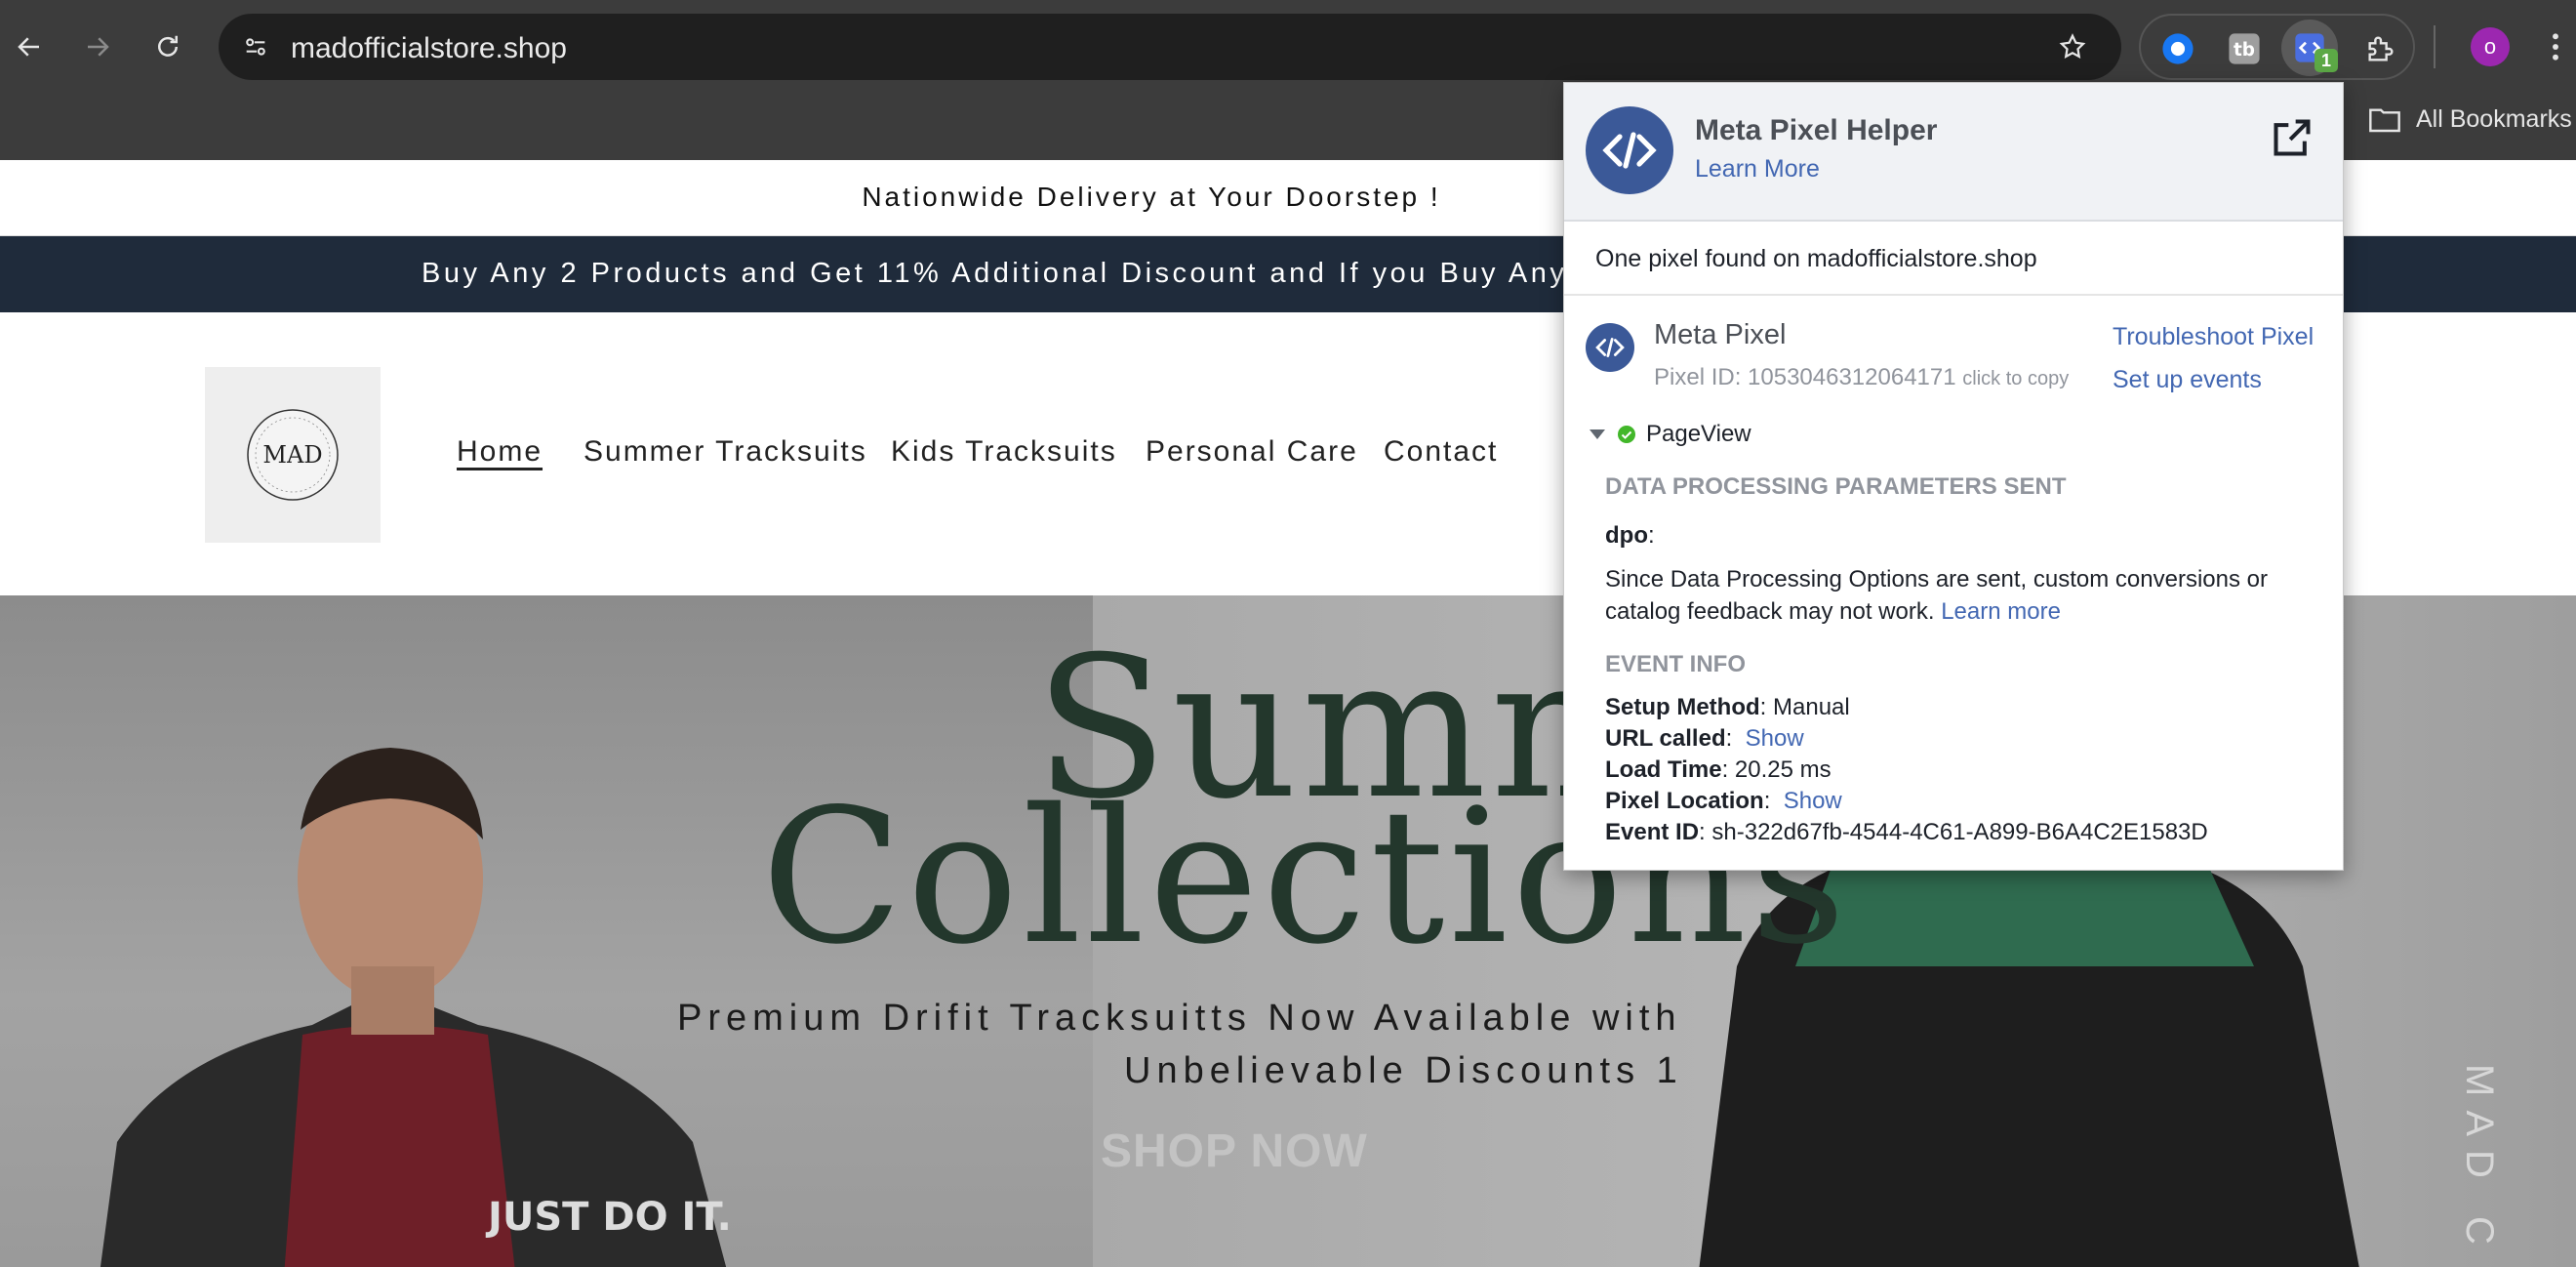  What do you see at coordinates (256, 46) in the screenshot?
I see `site-settings-icon` at bounding box center [256, 46].